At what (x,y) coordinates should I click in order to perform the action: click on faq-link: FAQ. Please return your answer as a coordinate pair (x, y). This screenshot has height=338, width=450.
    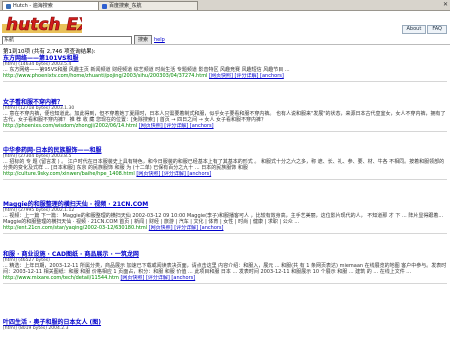
    Looking at the image, I should click on (437, 29).